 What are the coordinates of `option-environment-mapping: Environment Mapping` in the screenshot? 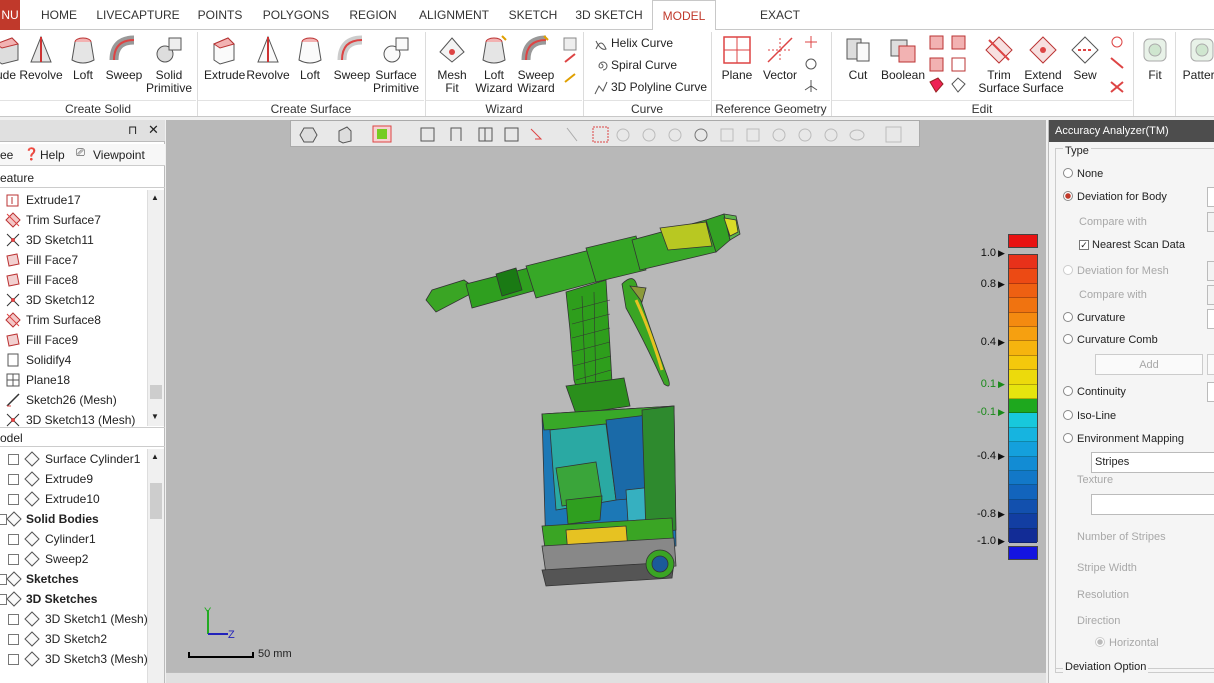 It's located at (1123, 439).